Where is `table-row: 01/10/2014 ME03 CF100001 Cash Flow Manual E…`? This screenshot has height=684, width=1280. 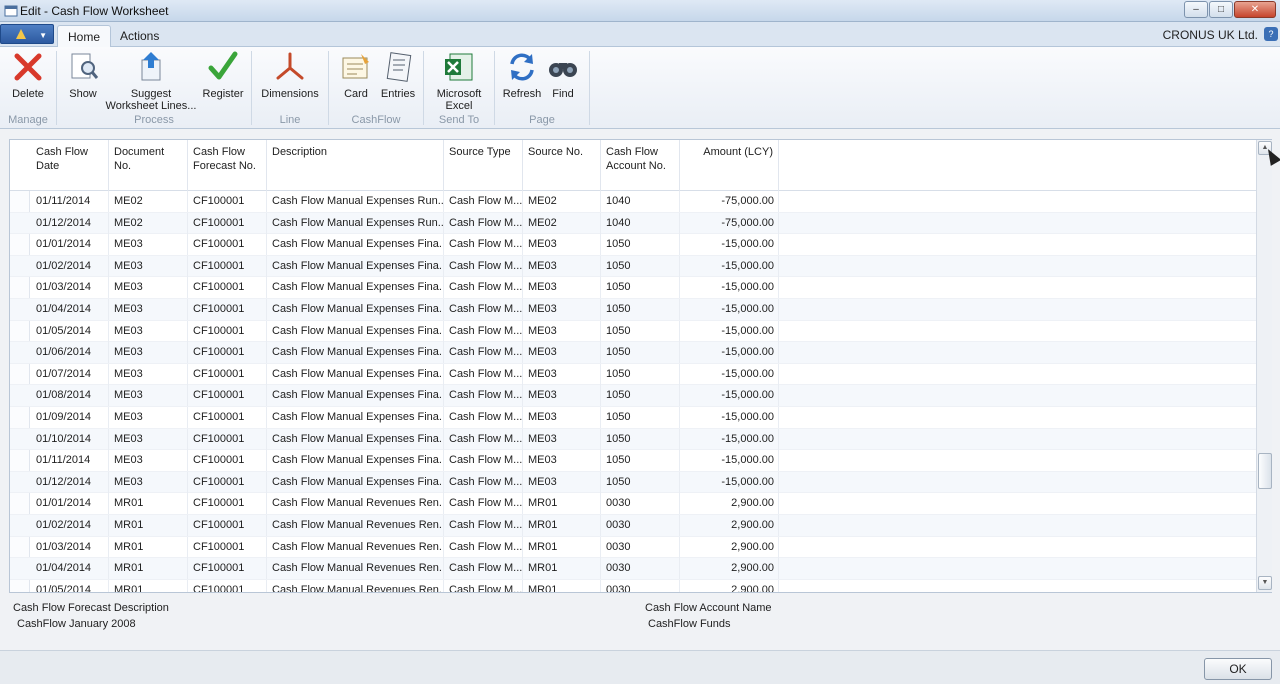
table-row: 01/10/2014 ME03 CF100001 Cash Flow Manual E… is located at coordinates (633, 439).